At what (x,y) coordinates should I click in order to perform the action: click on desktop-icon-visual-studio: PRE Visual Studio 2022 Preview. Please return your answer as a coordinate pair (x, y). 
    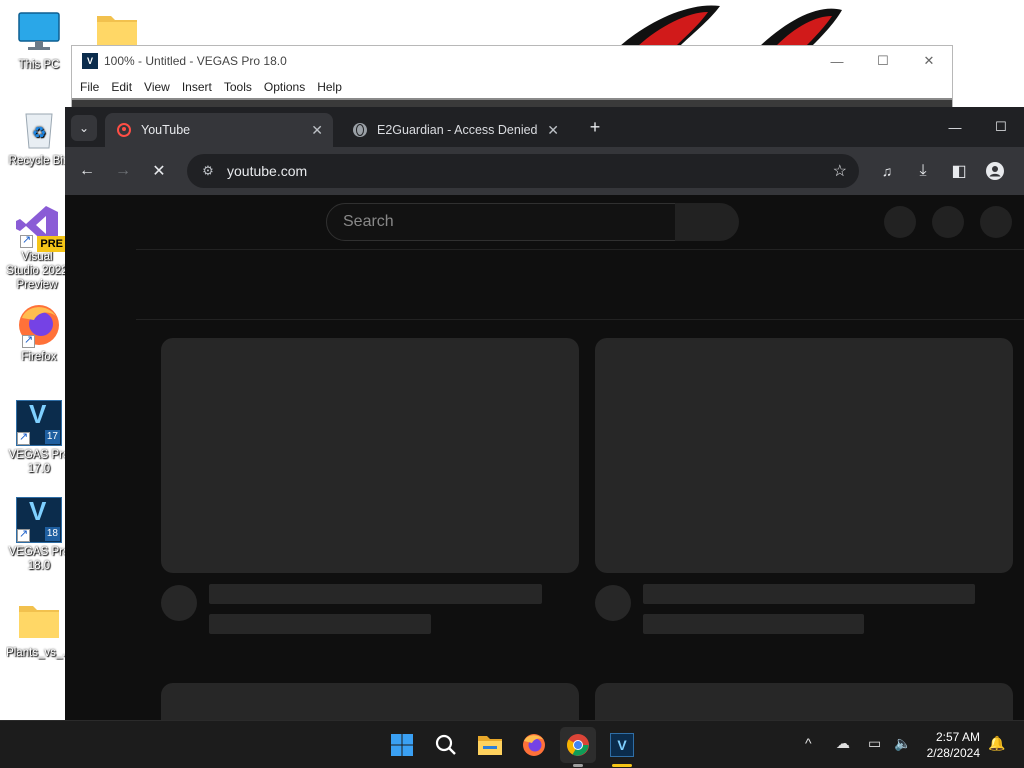
    Looking at the image, I should click on (37, 247).